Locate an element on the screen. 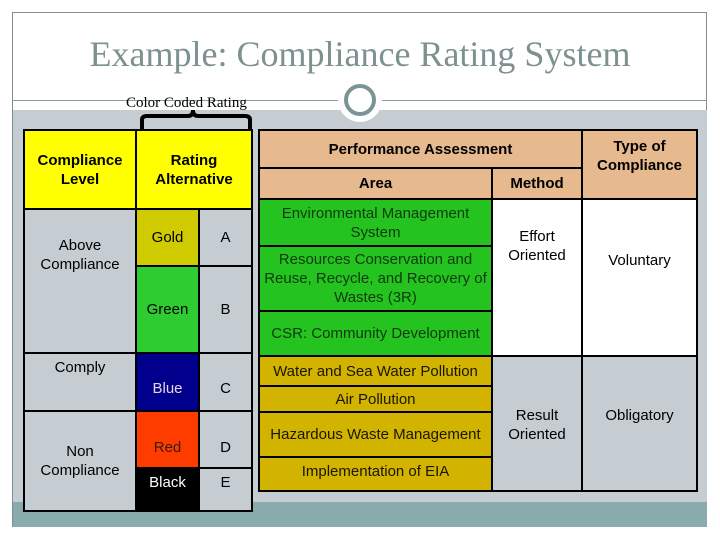  rating-grade-e: E is located at coordinates (225, 489).